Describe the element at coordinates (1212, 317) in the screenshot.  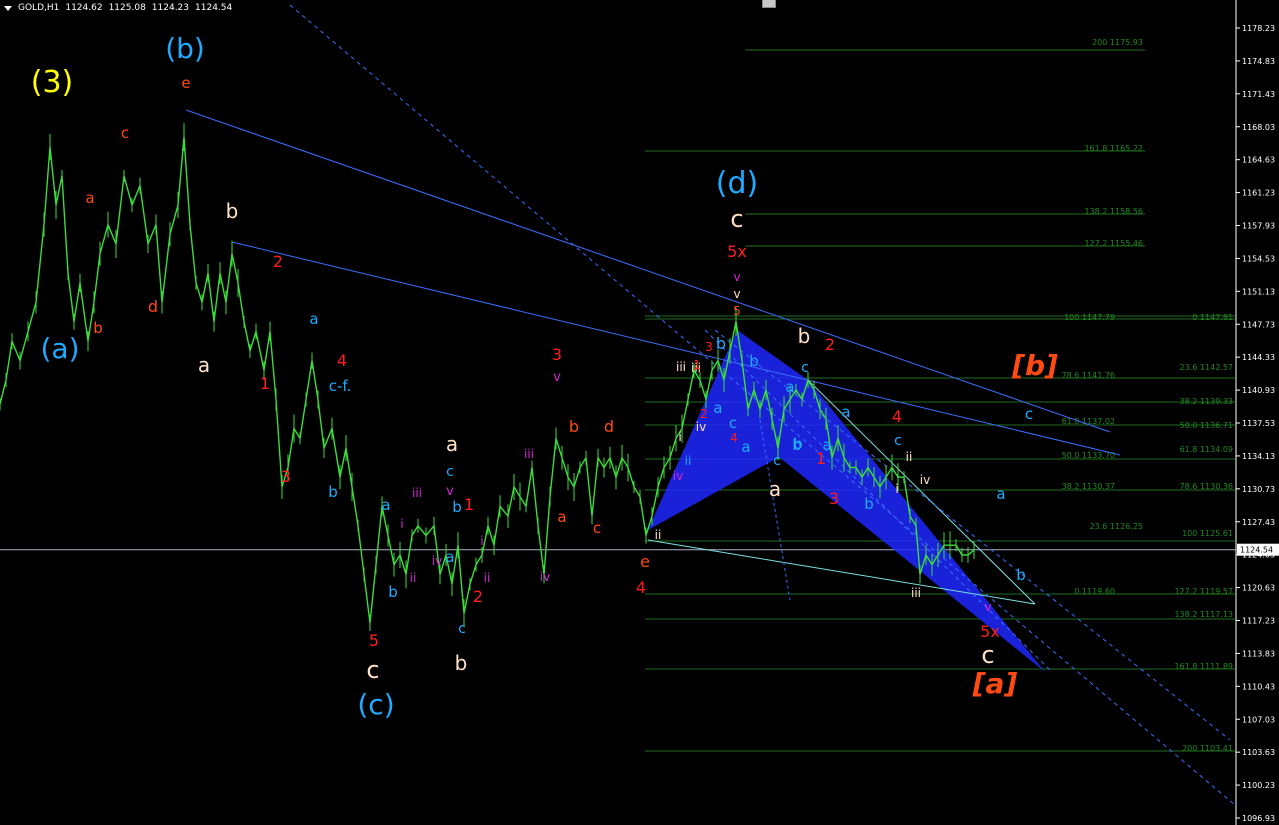
I see `fib-level-label: 0 1147.81` at that location.